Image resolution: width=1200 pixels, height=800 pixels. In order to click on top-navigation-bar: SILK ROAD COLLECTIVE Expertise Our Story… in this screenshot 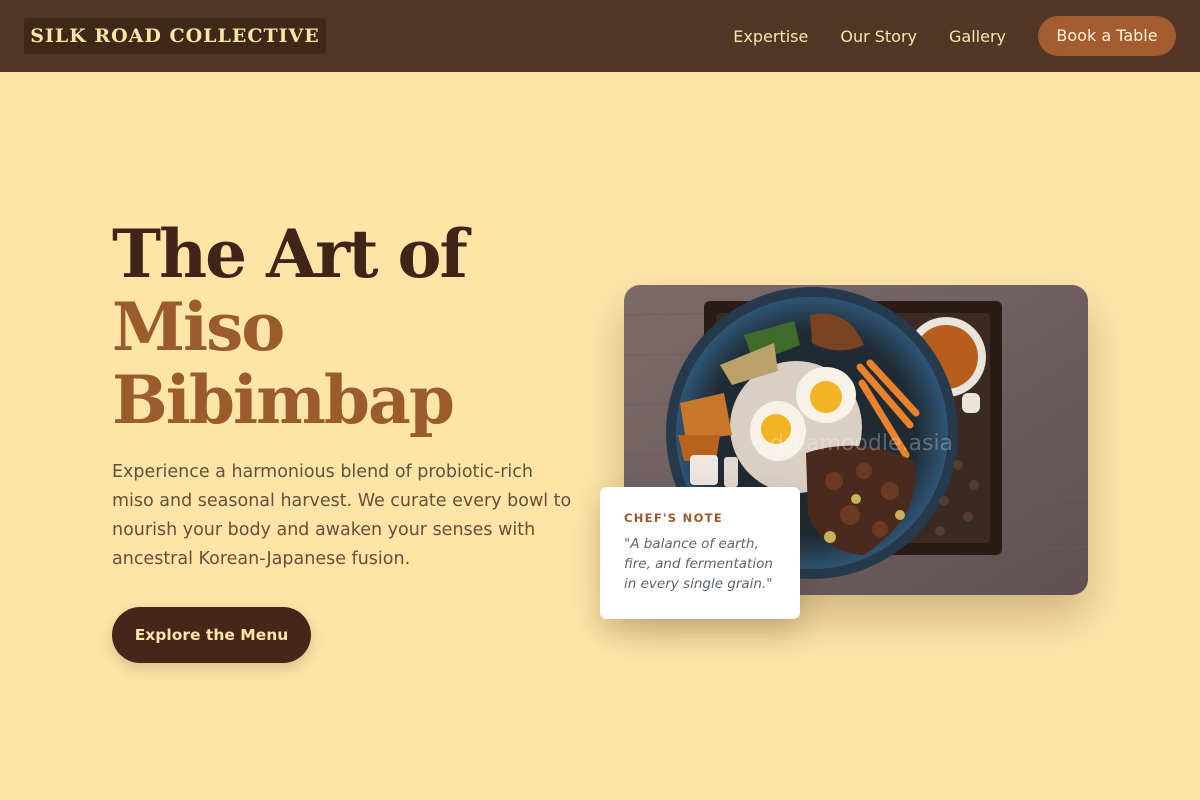, I will do `click(600, 36)`.